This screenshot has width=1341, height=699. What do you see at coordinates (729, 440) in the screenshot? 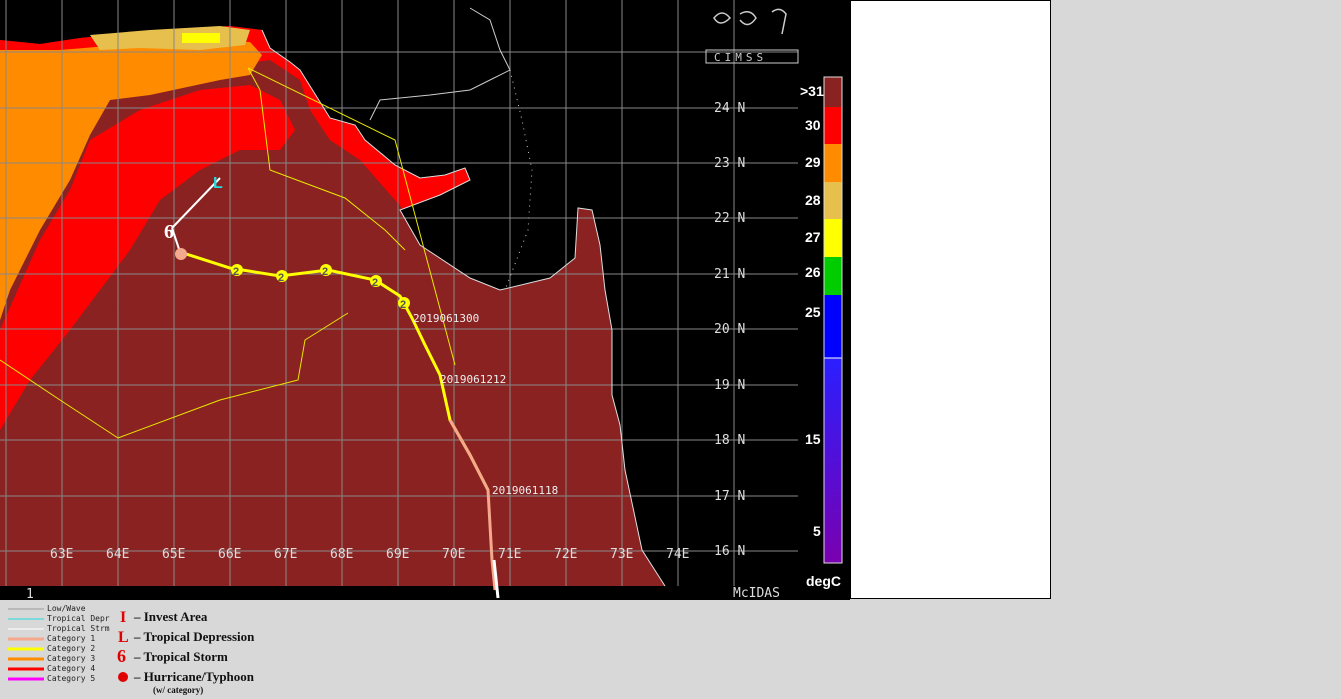
I see `lat-label: 18 N` at bounding box center [729, 440].